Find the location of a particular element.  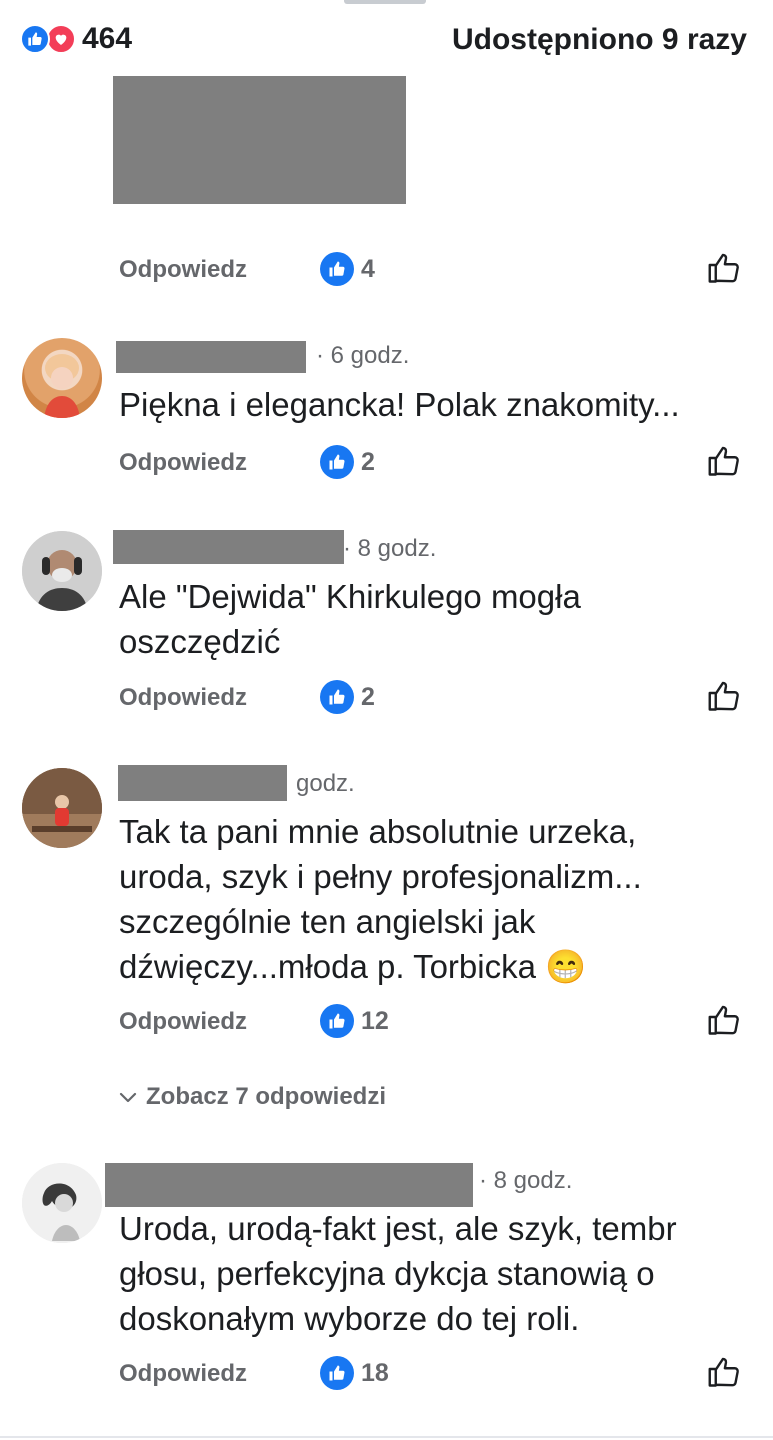

comment-text-line: oszczędzić is located at coordinates (200, 641).